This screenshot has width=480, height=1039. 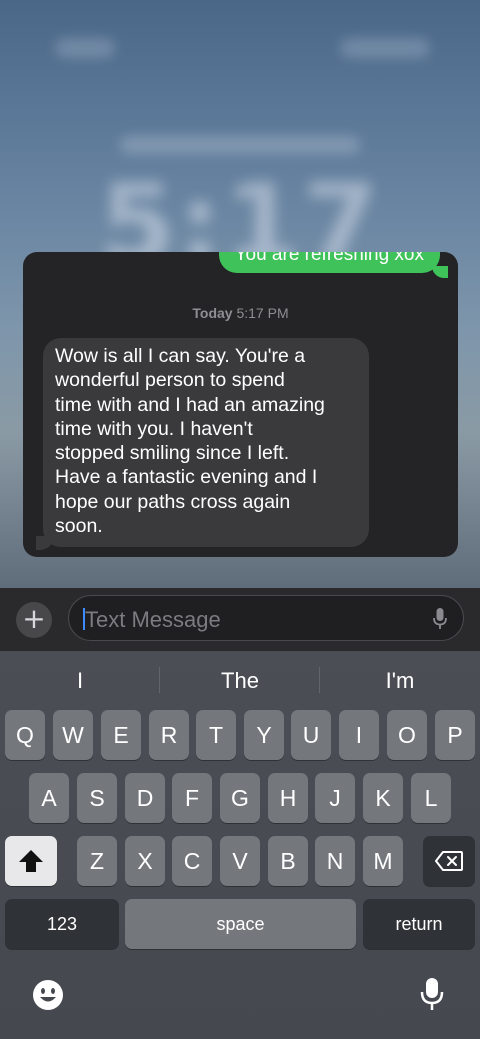 I want to click on shift-icon, so click(x=31, y=861).